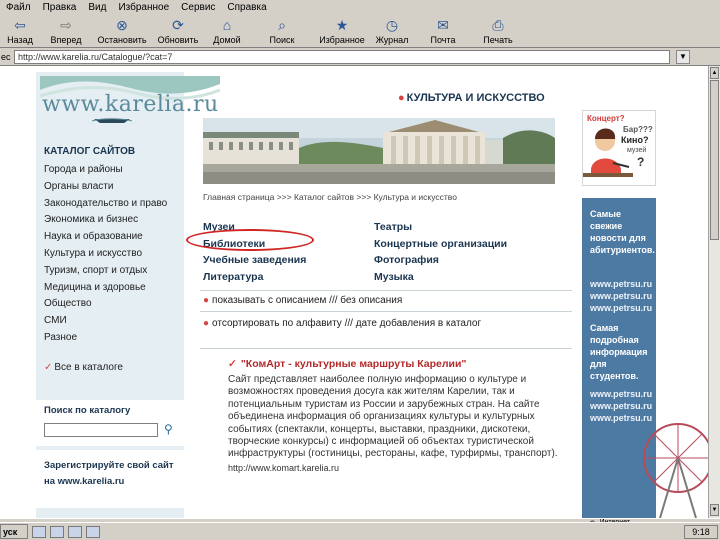  I want to click on home-label: Домой, so click(227, 40).